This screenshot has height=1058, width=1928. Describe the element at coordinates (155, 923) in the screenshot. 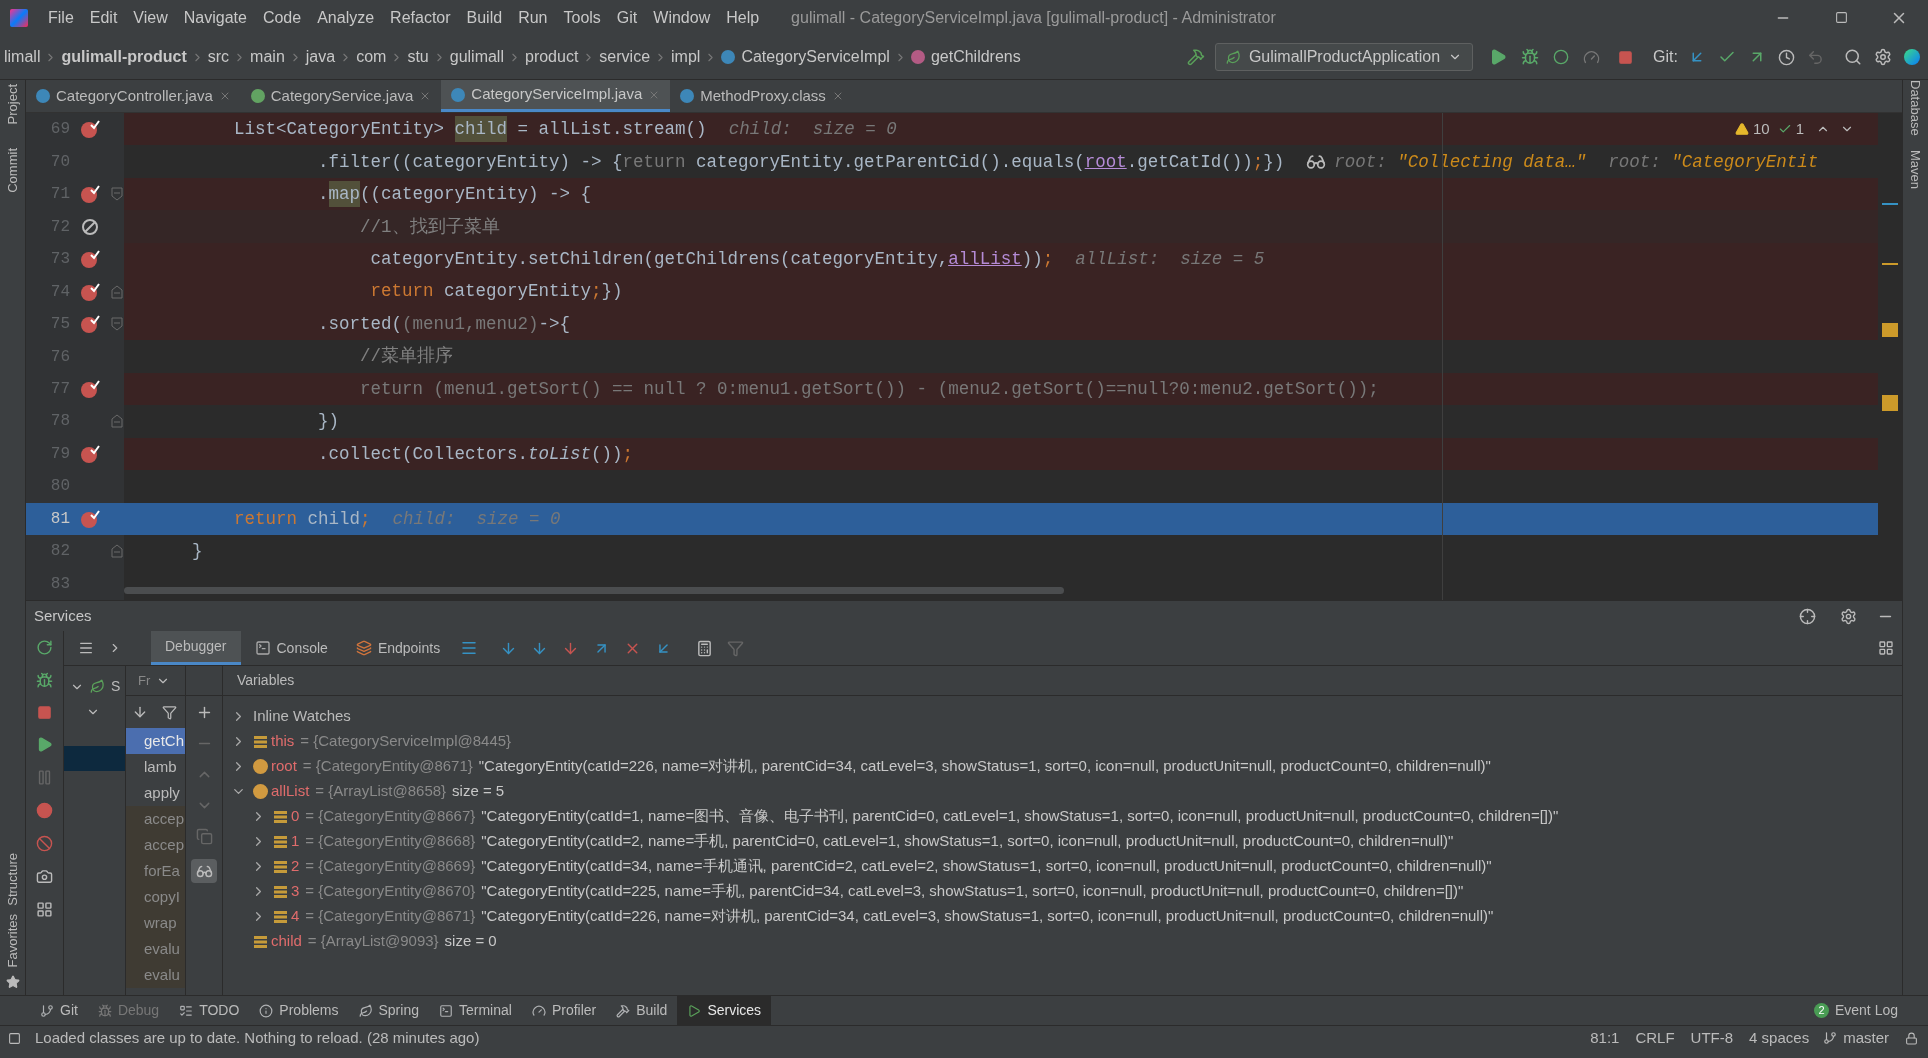

I see `stack-frame: wrap` at that location.